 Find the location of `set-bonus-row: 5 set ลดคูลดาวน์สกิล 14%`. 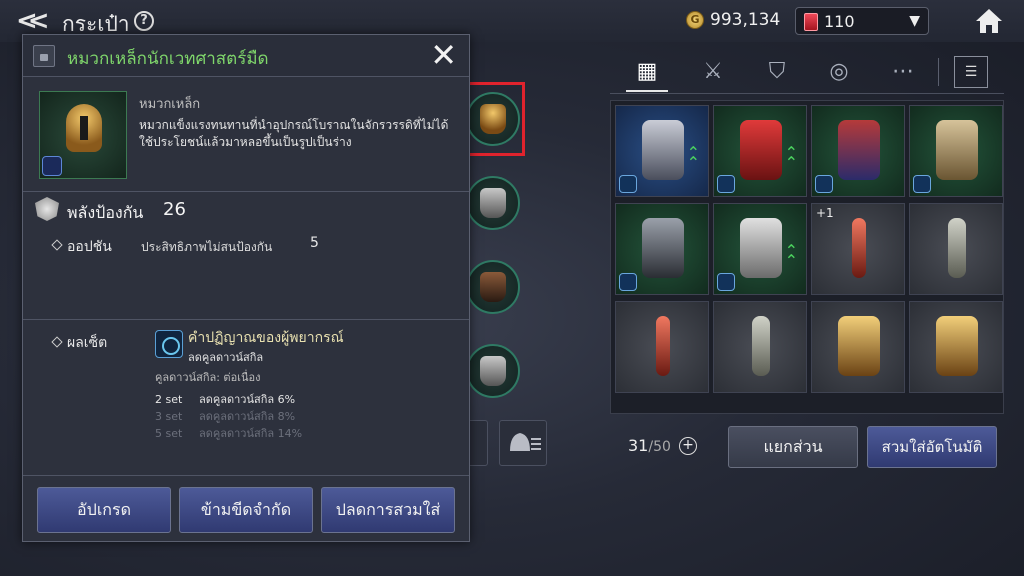

set-bonus-row: 5 set ลดคูลดาวน์สกิล 14% is located at coordinates (228, 433).